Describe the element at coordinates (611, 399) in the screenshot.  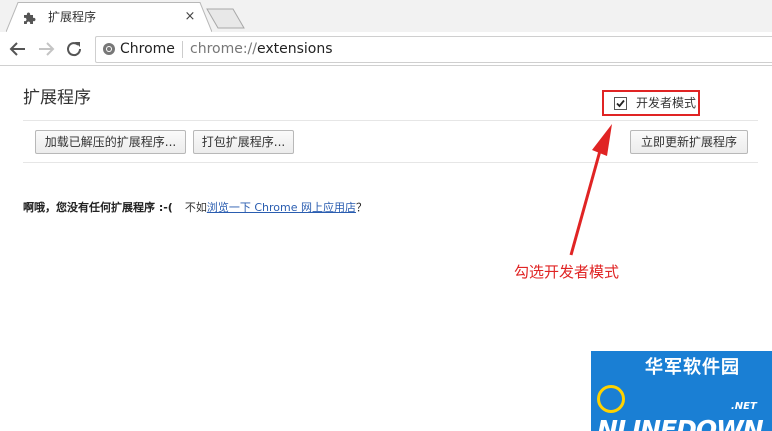
I see `watermark-o-ring` at that location.